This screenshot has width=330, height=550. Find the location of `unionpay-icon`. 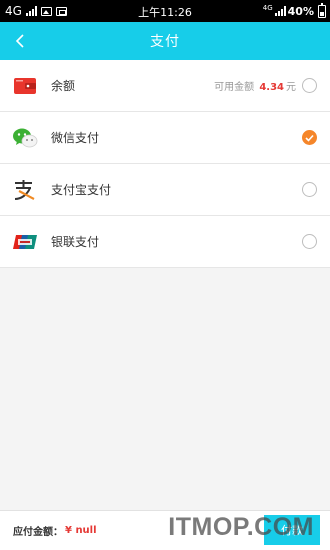

unionpay-icon is located at coordinates (25, 242).